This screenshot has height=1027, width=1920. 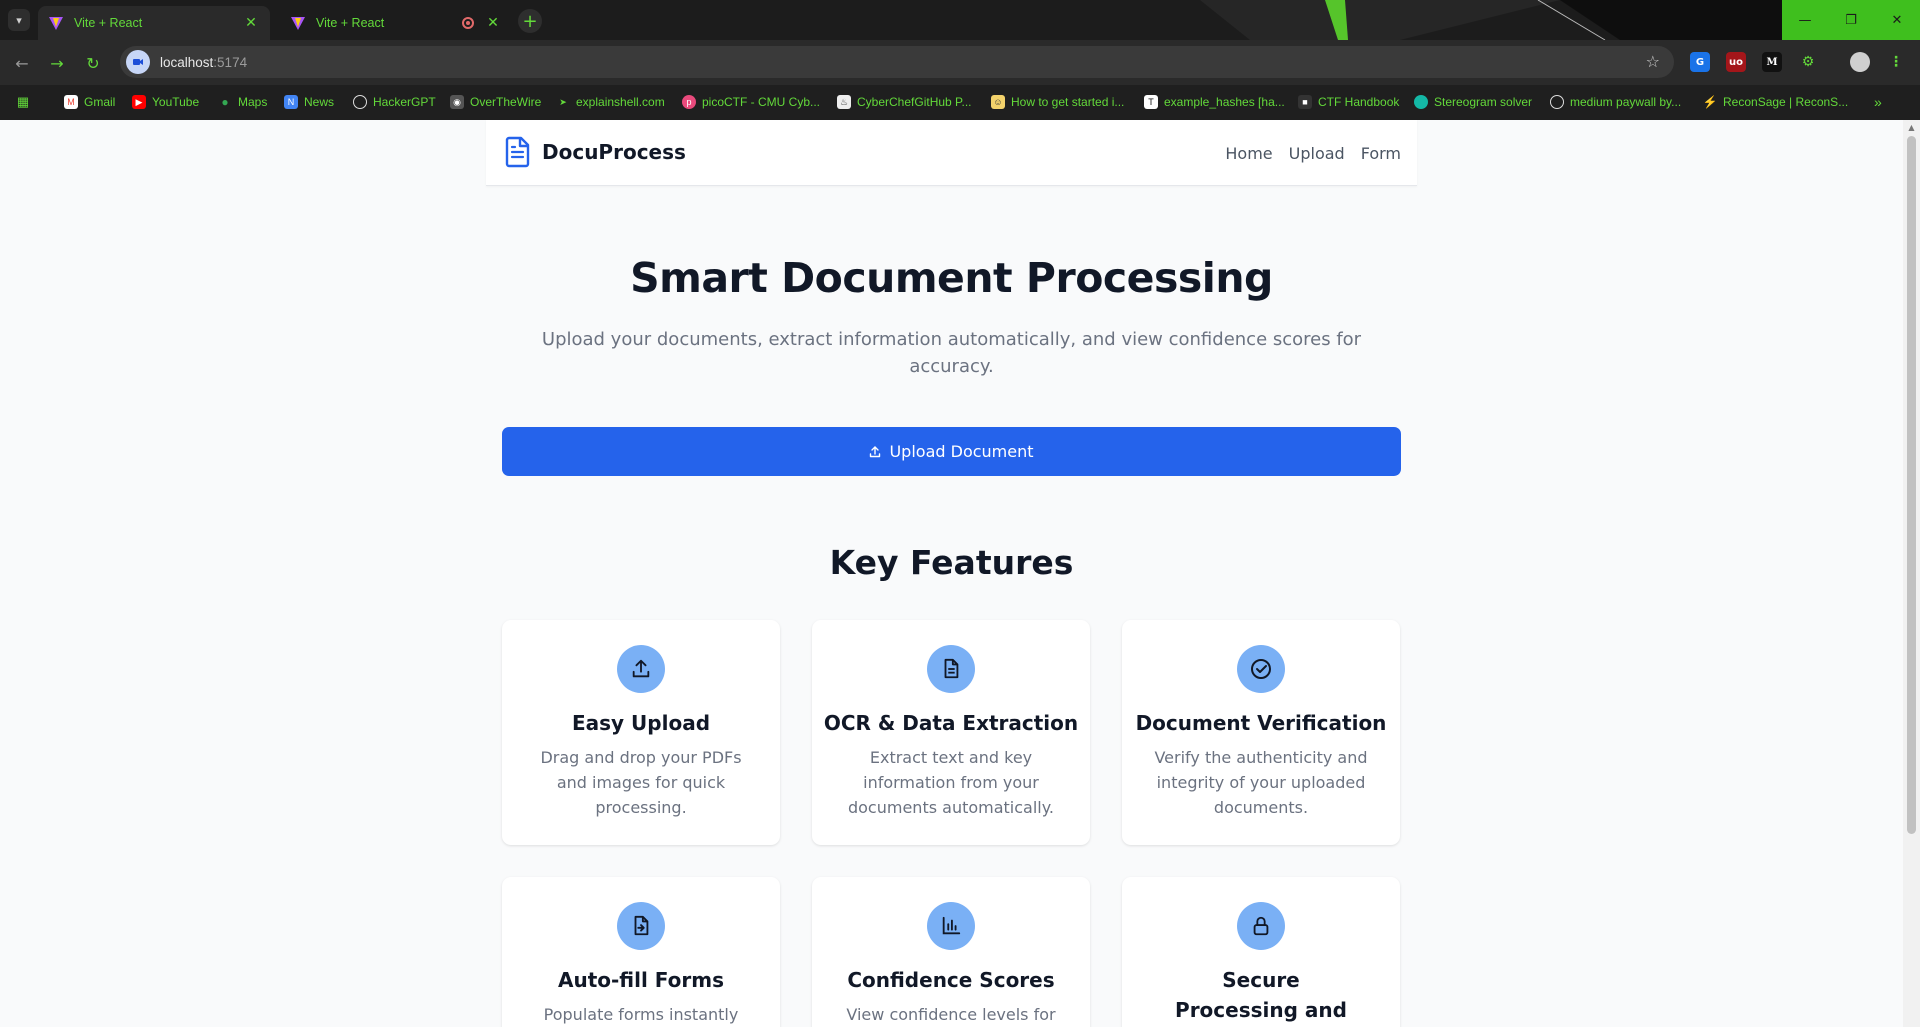 I want to click on youtube-icon: ▶, so click(x=139, y=102).